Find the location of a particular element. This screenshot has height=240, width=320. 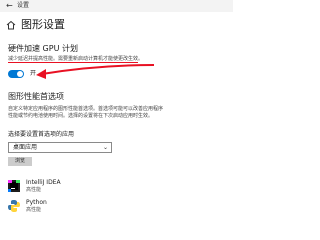

app-list-item: IntelliJ IDEA 高性能 is located at coordinates (108, 187).